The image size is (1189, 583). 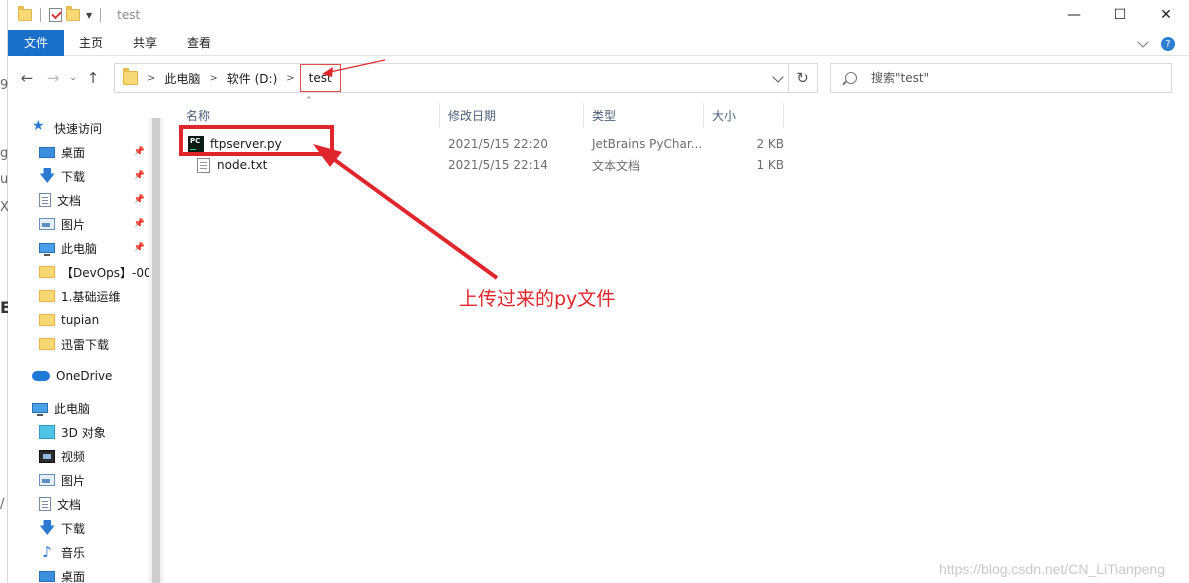 What do you see at coordinates (73, 552) in the screenshot?
I see `sidebar-item-label: 音乐` at bounding box center [73, 552].